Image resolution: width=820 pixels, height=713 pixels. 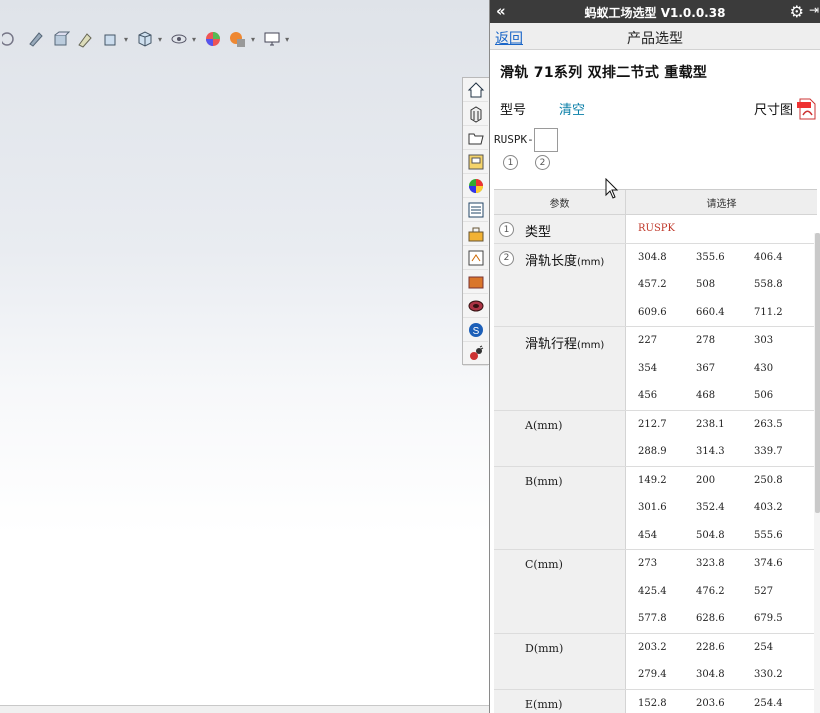 I want to click on value-option: 406.4, so click(x=783, y=258).